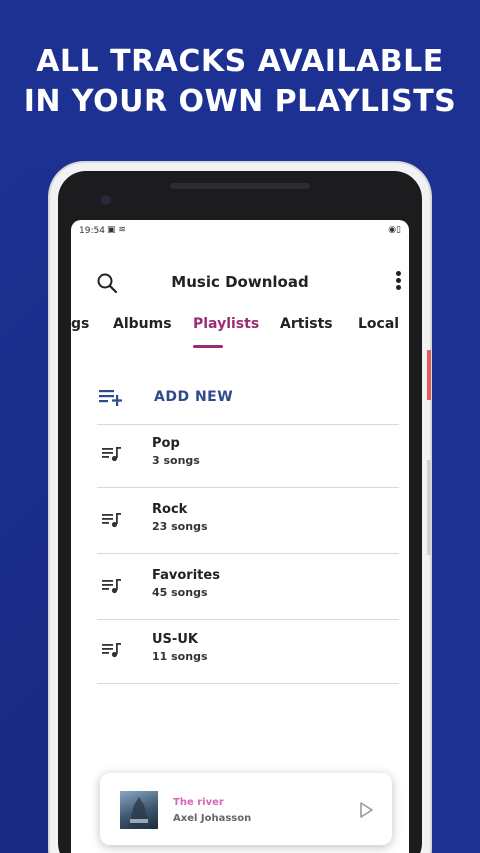  Describe the element at coordinates (248, 523) in the screenshot. I see `playlist-item-rock: Rock 23 songs` at that location.